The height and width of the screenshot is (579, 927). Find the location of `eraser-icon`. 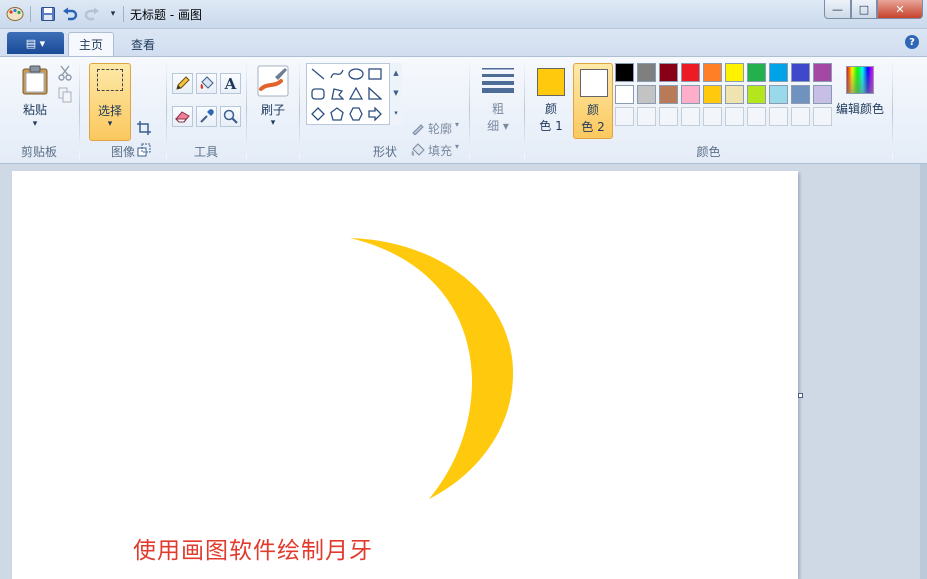

eraser-icon is located at coordinates (182, 116).